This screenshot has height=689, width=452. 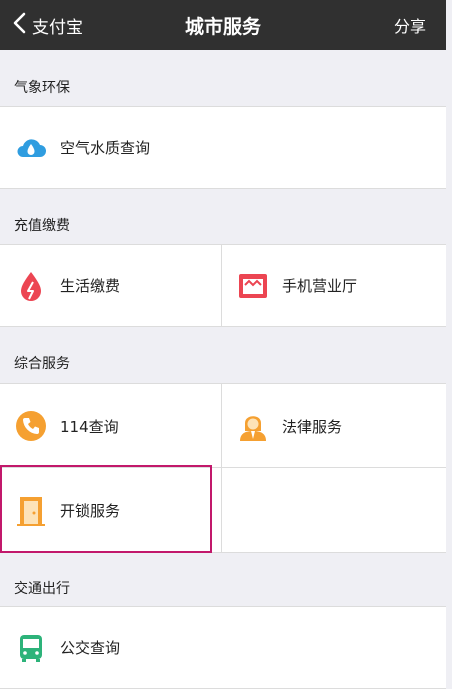 I want to click on service-item-114: 114查询, so click(x=110, y=426).